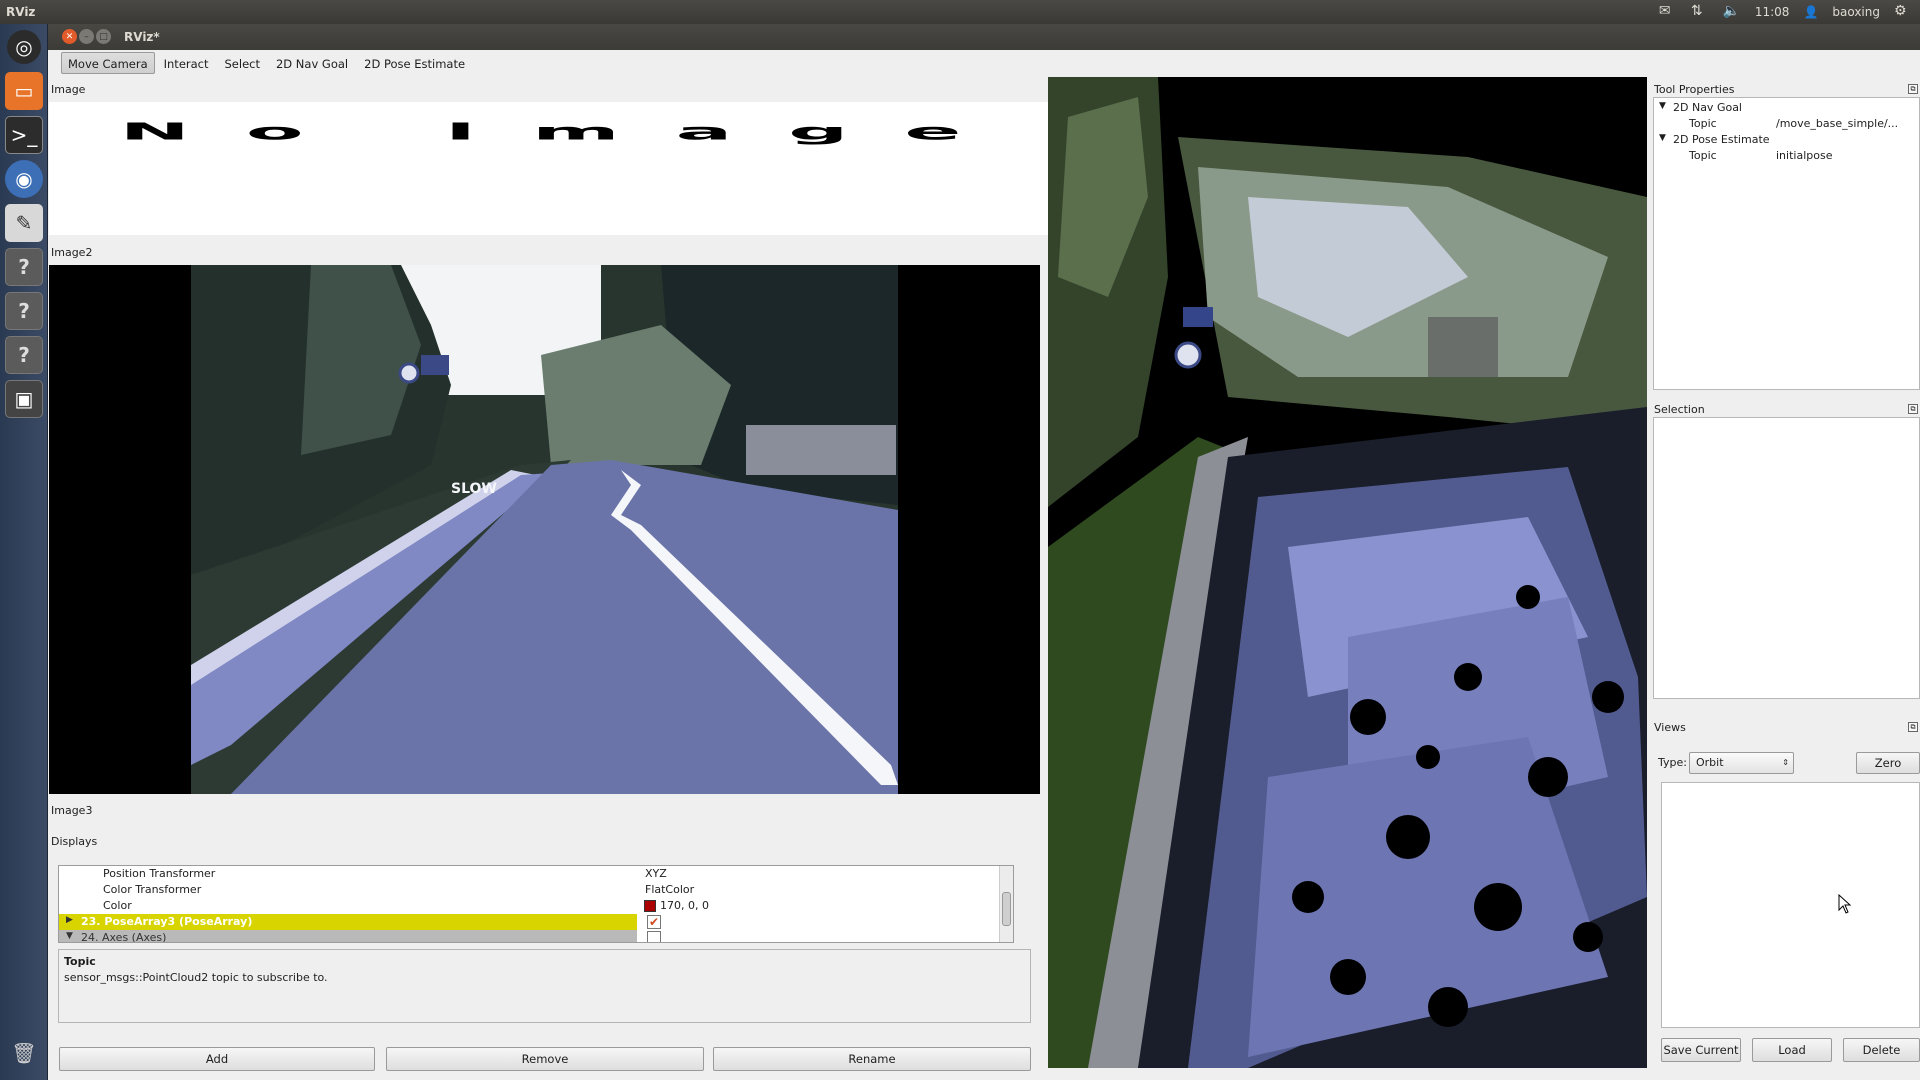 Image resolution: width=1920 pixels, height=1080 pixels. What do you see at coordinates (217, 1059) in the screenshot?
I see `add-display-button: Add` at bounding box center [217, 1059].